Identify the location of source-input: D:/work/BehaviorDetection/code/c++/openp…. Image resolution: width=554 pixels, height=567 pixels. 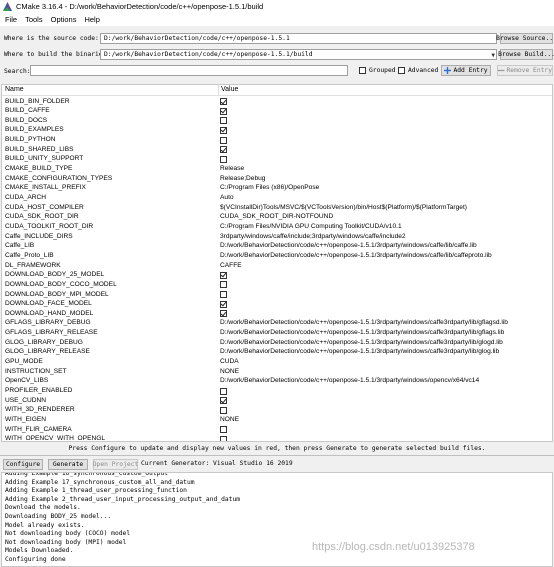
(298, 38).